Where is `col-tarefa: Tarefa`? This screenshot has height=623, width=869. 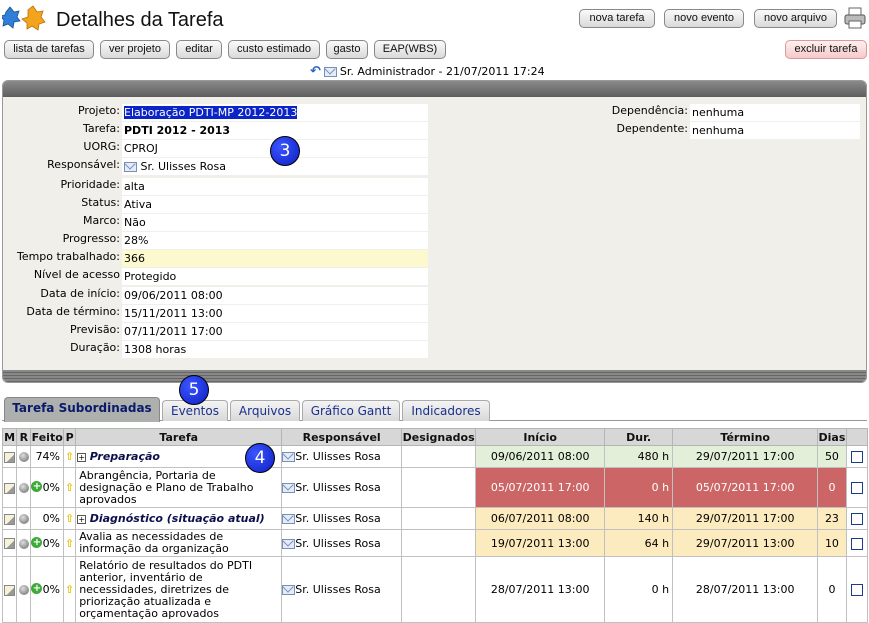 col-tarefa: Tarefa is located at coordinates (179, 437).